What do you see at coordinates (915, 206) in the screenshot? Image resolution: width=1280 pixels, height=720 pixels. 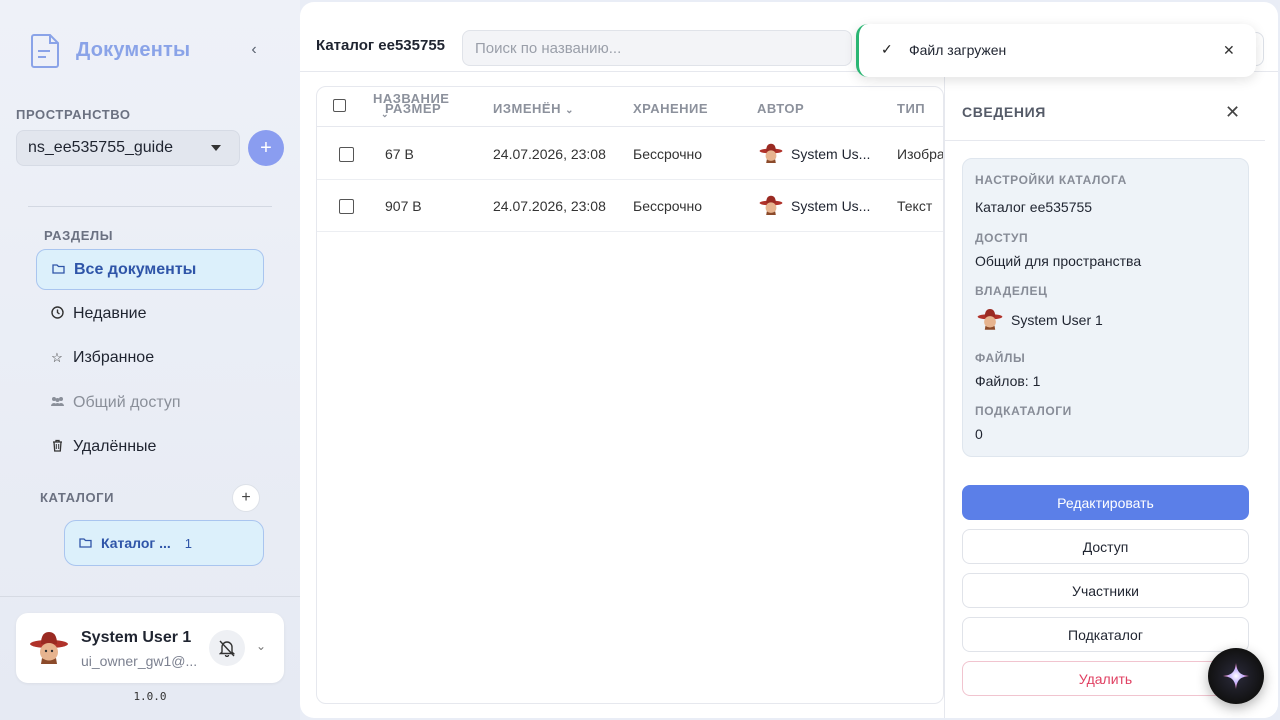 I see `cell-type: Текст` at bounding box center [915, 206].